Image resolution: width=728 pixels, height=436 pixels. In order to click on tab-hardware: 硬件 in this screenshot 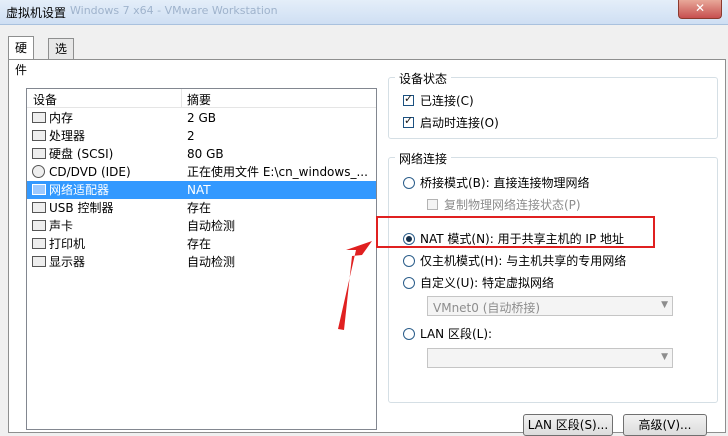, I will do `click(21, 56)`.